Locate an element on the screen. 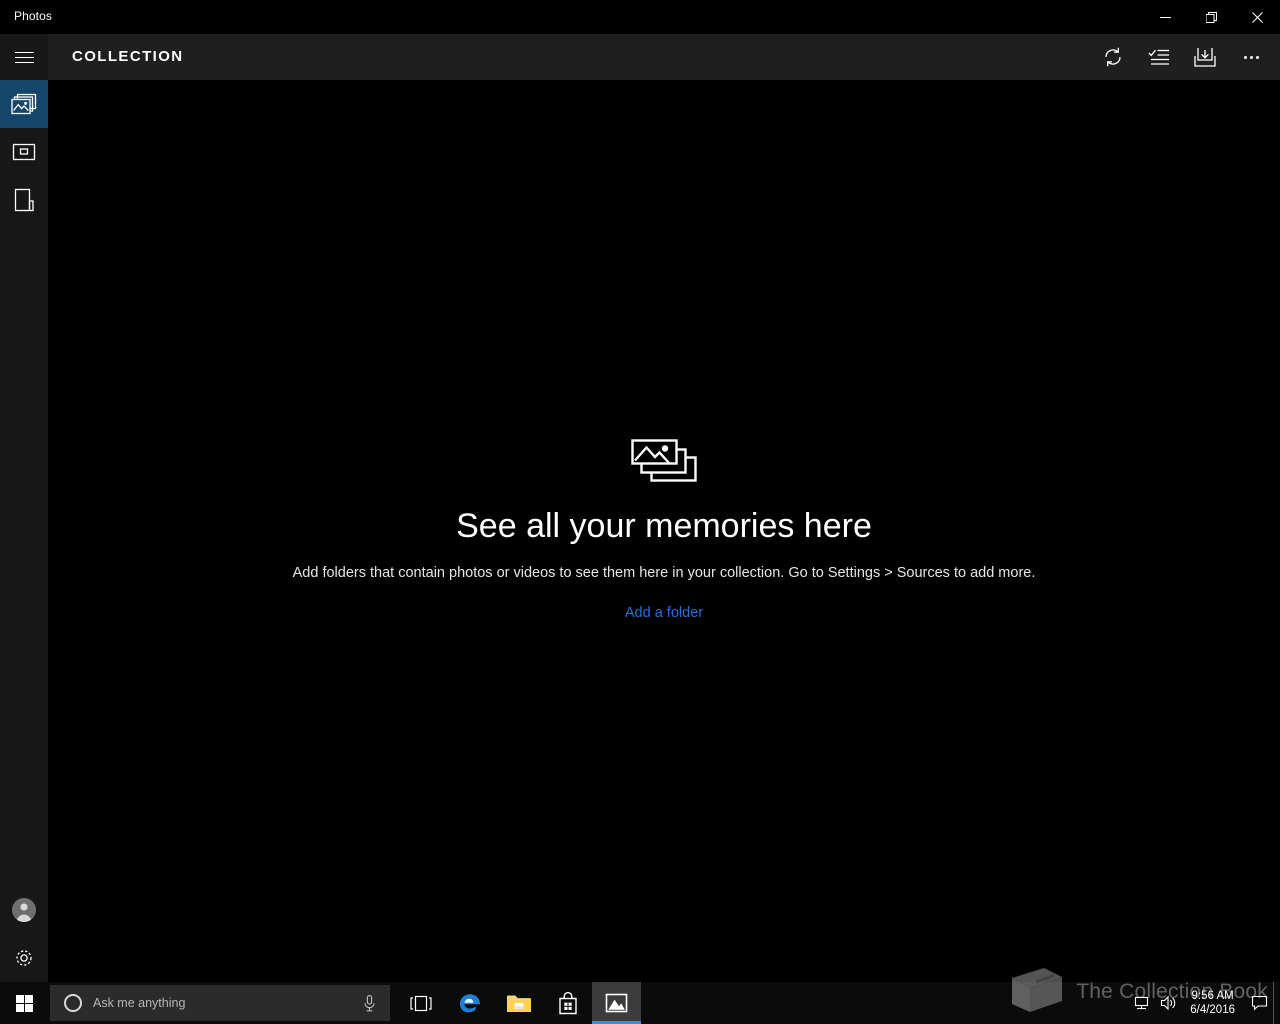 This screenshot has width=1280, height=1024. collection-icon is located at coordinates (24, 104).